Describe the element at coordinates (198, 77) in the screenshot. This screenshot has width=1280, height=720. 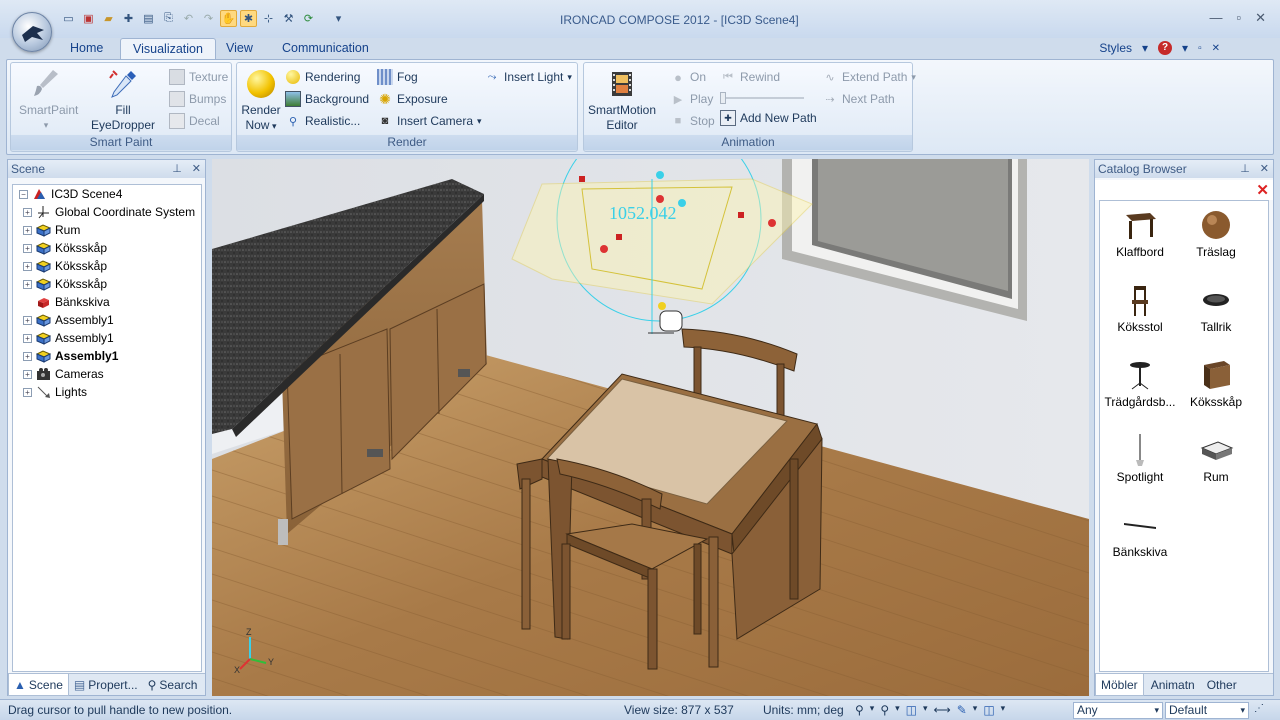
I see `texture-button: Texture` at that location.